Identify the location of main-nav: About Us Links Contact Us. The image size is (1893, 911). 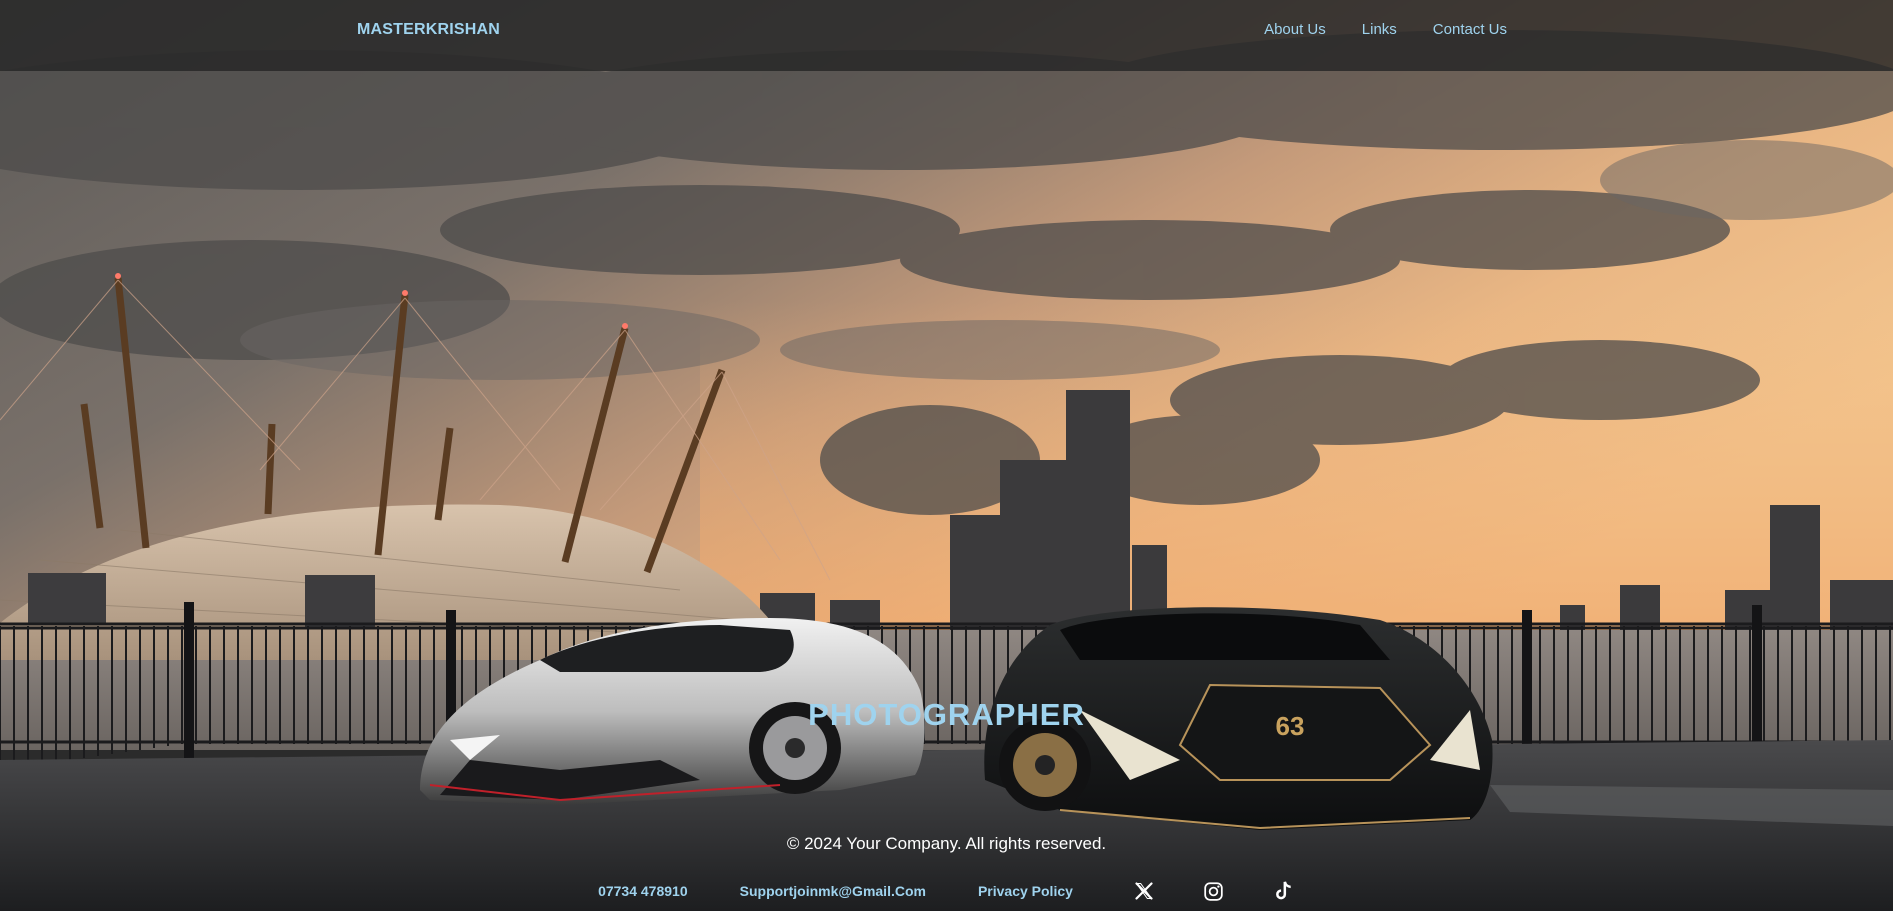
(1385, 29).